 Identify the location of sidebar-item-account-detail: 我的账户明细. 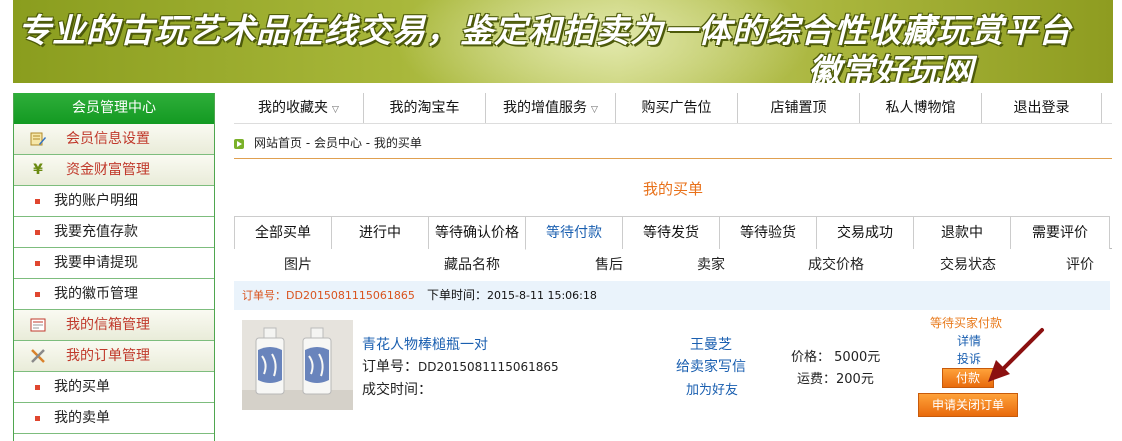
(114, 201).